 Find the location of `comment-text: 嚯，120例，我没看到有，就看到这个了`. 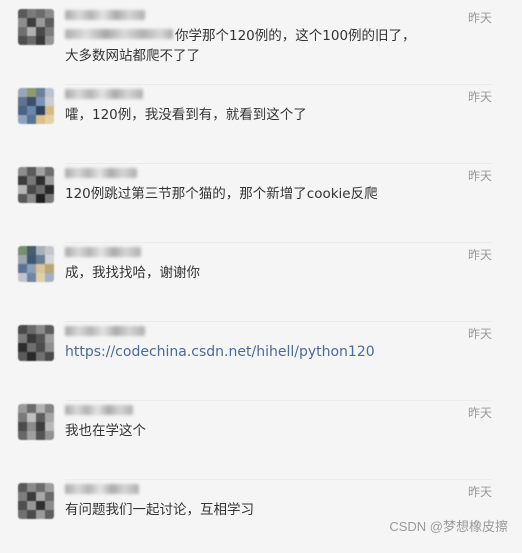

comment-text: 嚯，120例，我没看到有，就看到这个了 is located at coordinates (186, 115).